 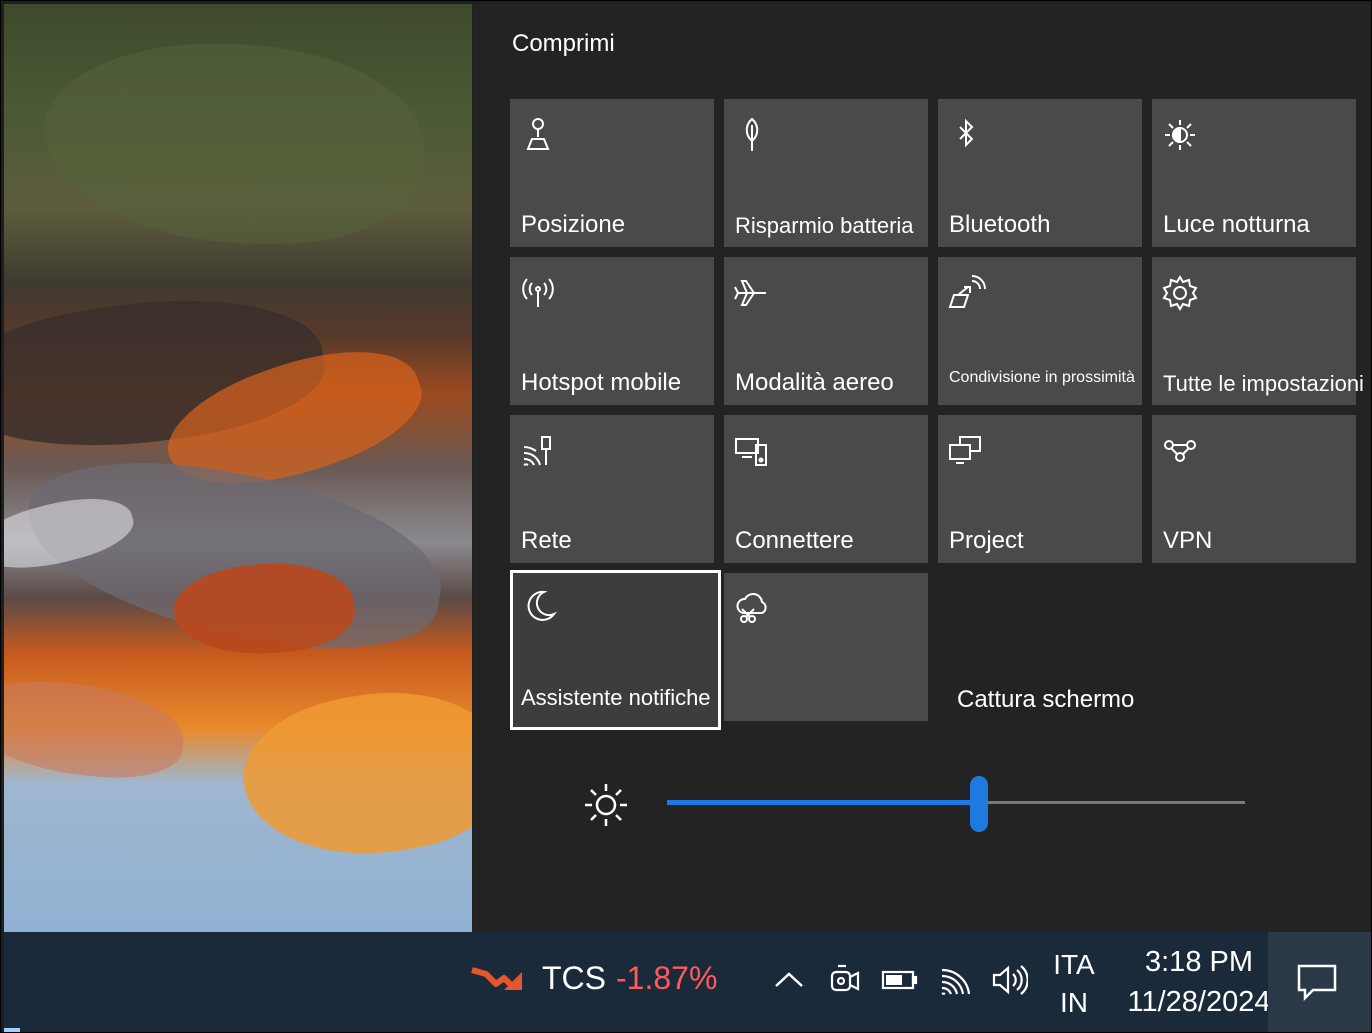 I want to click on taskbar: TCS -1.87% ITA IN 3:18 PM 11/28/2024, so click(x=687, y=982).